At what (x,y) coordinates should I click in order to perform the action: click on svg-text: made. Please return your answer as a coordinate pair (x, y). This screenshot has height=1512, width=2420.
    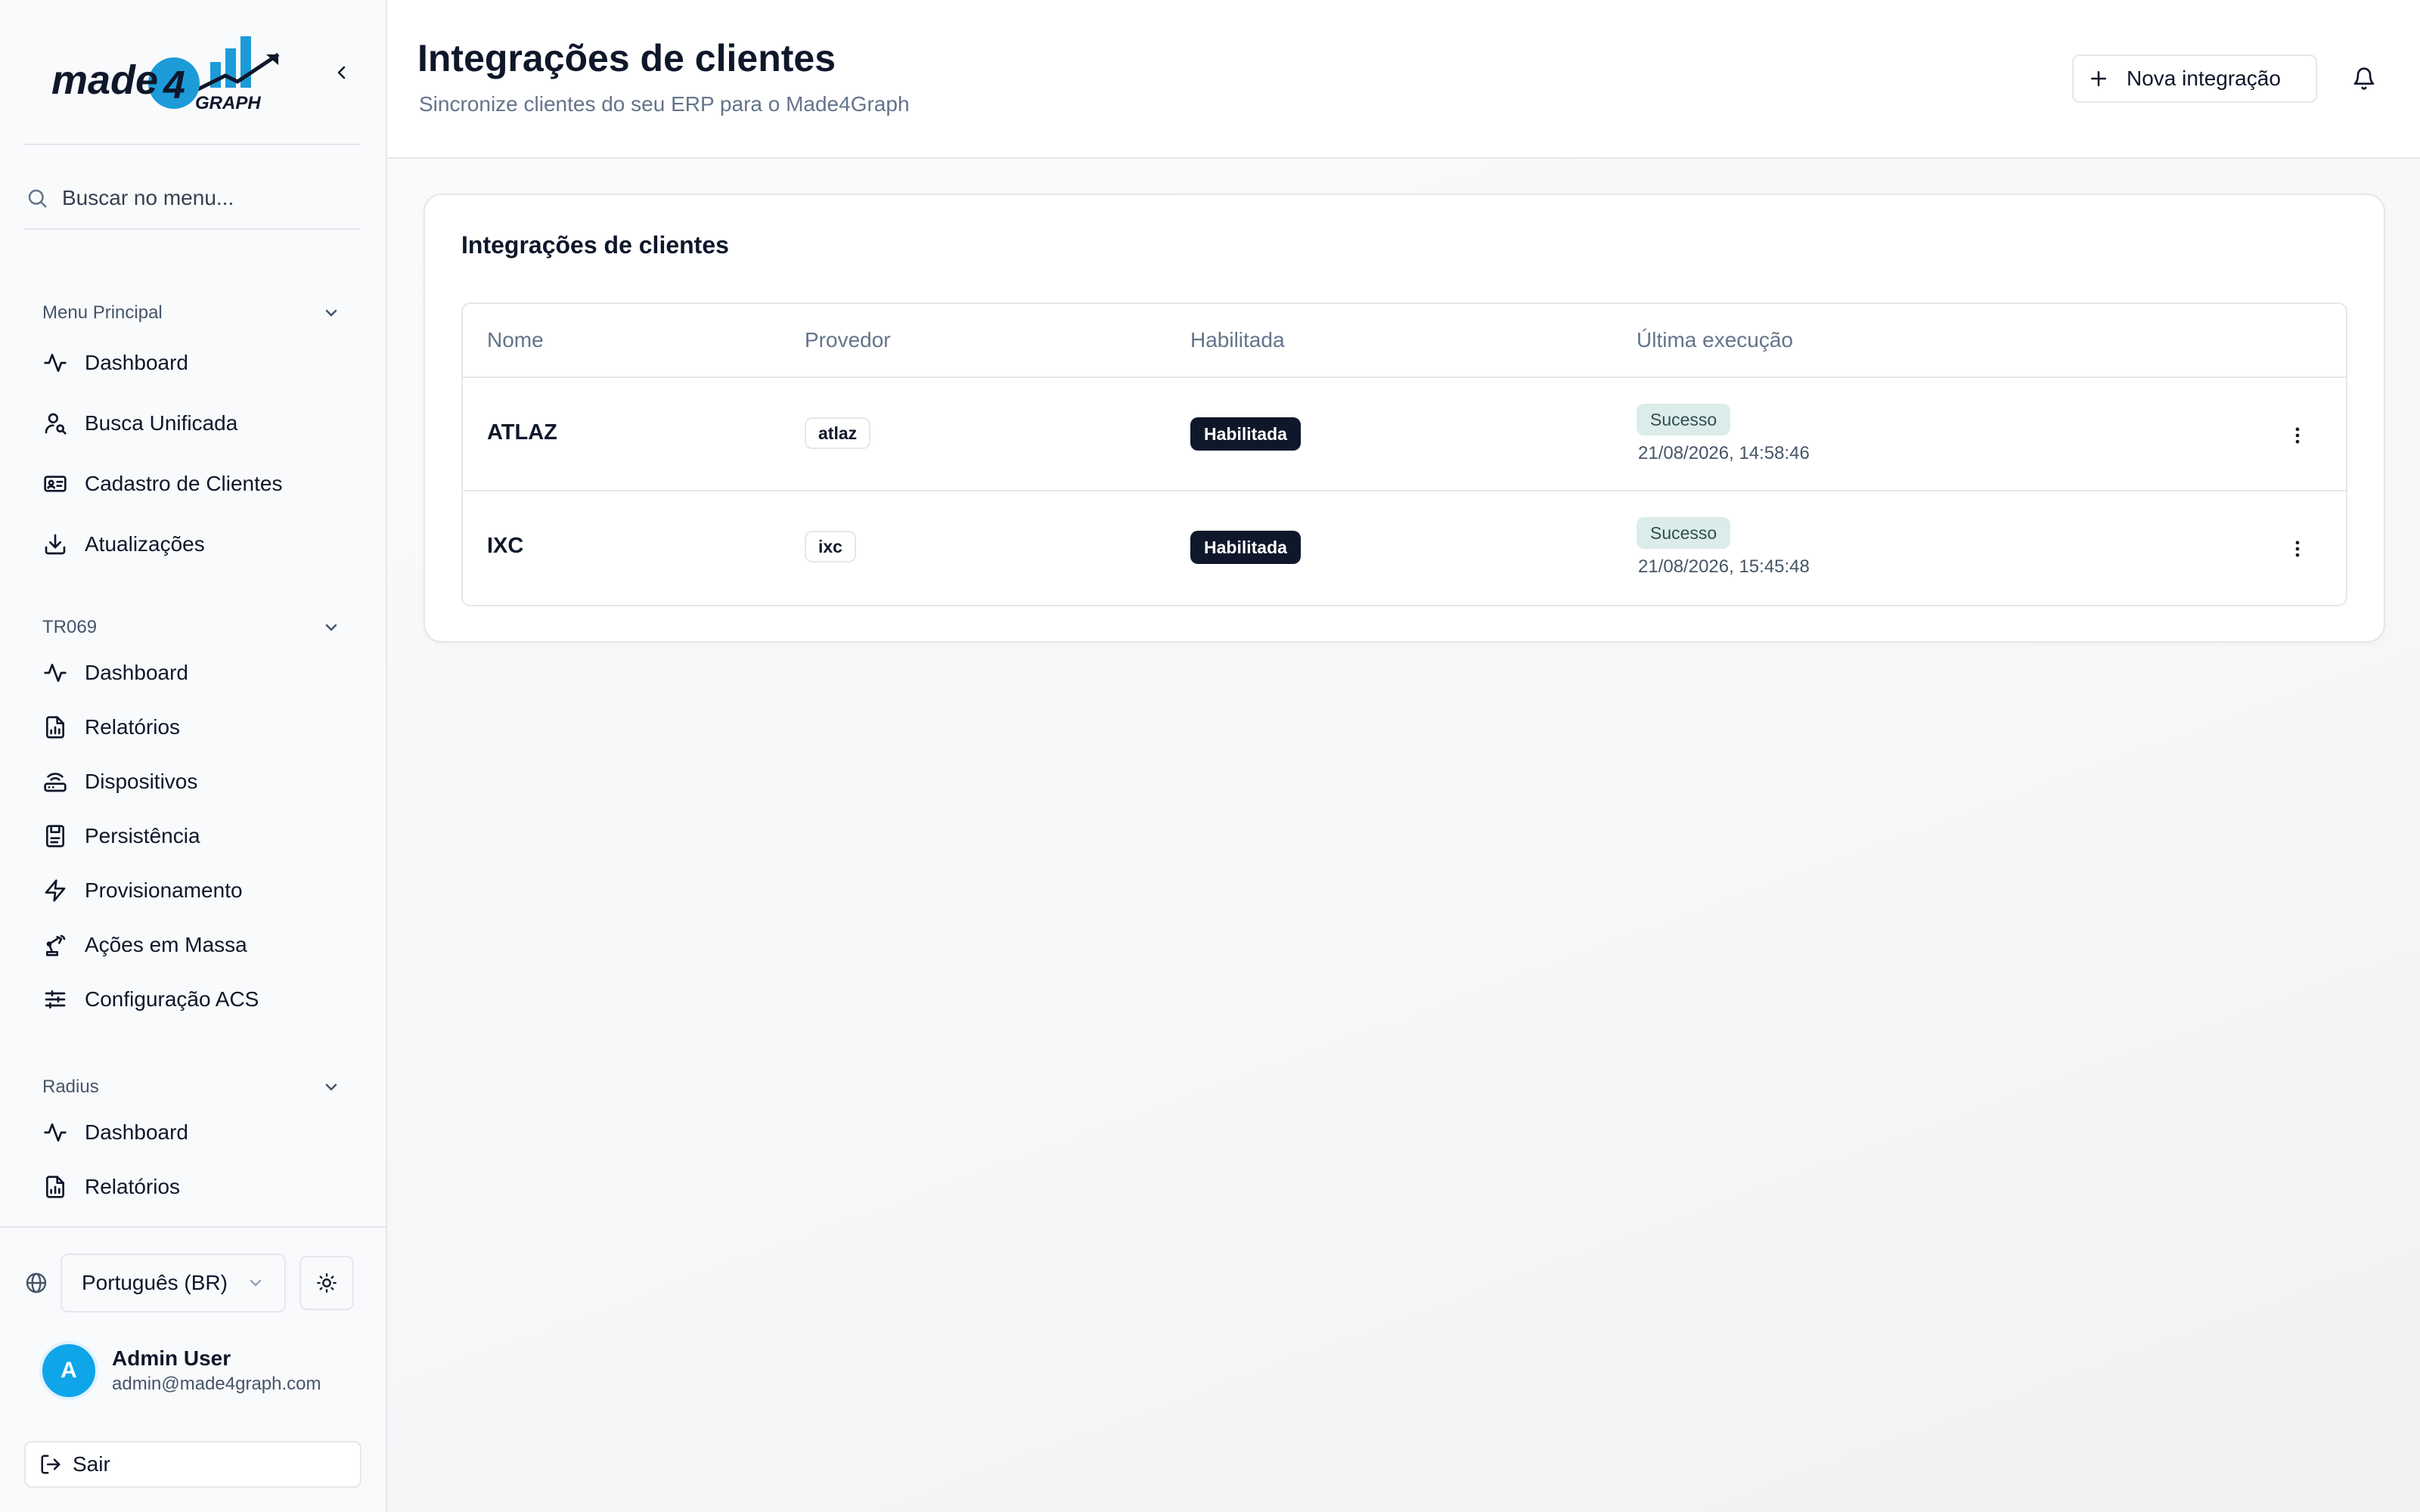
    Looking at the image, I should click on (104, 80).